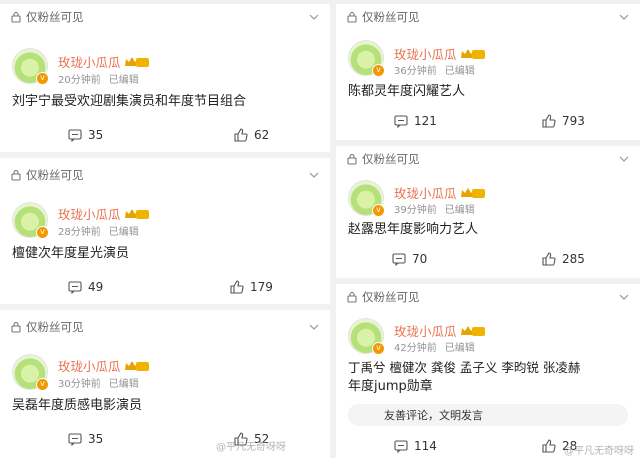 This screenshot has width=640, height=458. What do you see at coordinates (415, 71) in the screenshot?
I see `post-time: 36分钟前` at bounding box center [415, 71].